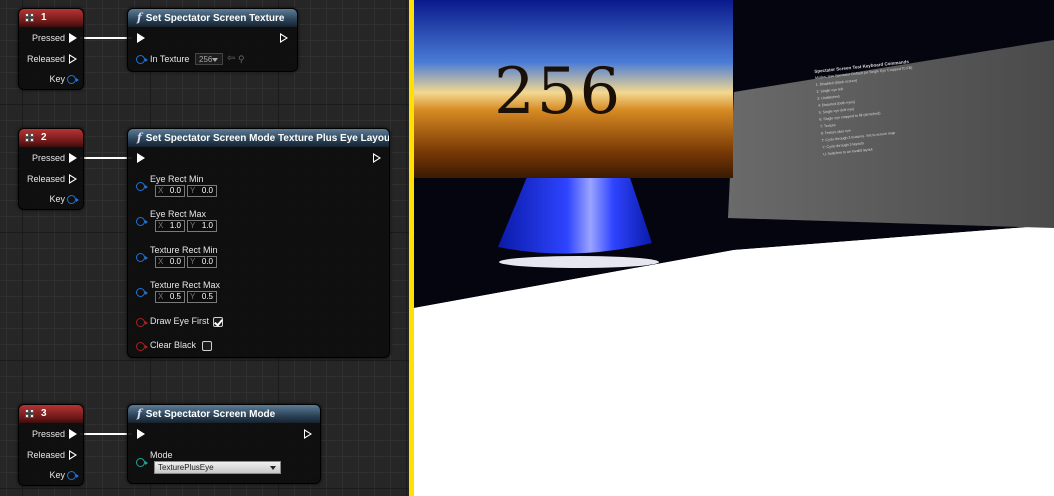 Image resolution: width=1054 pixels, height=496 pixels. What do you see at coordinates (186, 467) in the screenshot?
I see `mode-value: TexturePlusEye` at bounding box center [186, 467].